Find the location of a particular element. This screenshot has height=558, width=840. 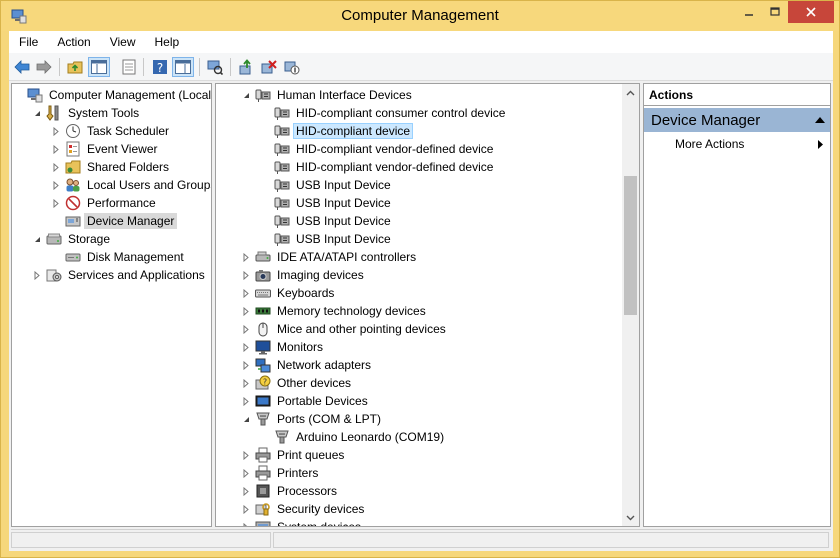

nav-tree-item: Disk Management is located at coordinates (118, 257).